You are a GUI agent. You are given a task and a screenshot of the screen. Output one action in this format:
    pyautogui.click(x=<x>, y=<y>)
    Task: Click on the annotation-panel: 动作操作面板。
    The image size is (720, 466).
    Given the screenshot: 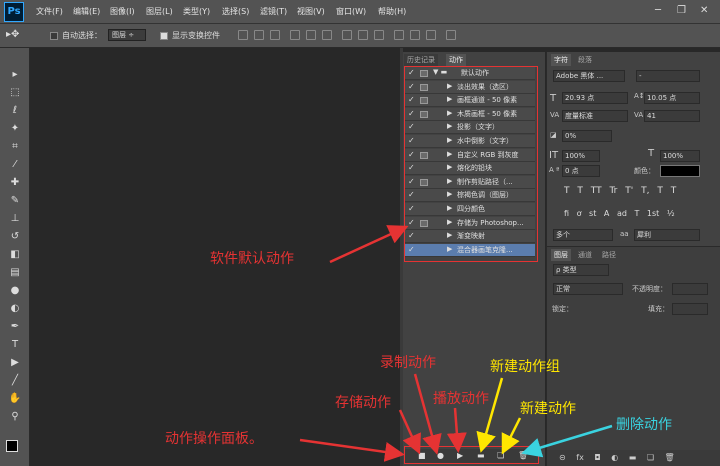 What is the action you would take?
    pyautogui.click(x=214, y=439)
    